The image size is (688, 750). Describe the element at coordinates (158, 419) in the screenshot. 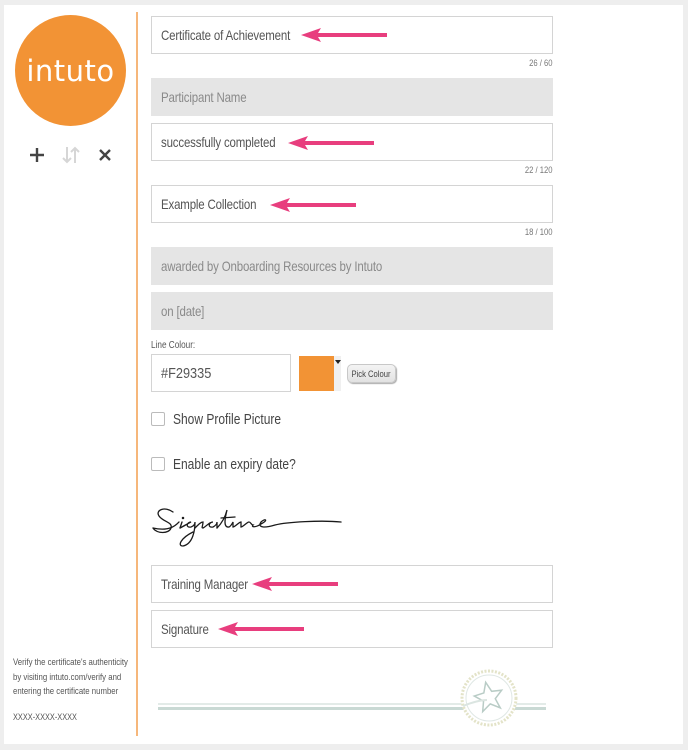

I see `show-profile-picture-checkbox` at that location.